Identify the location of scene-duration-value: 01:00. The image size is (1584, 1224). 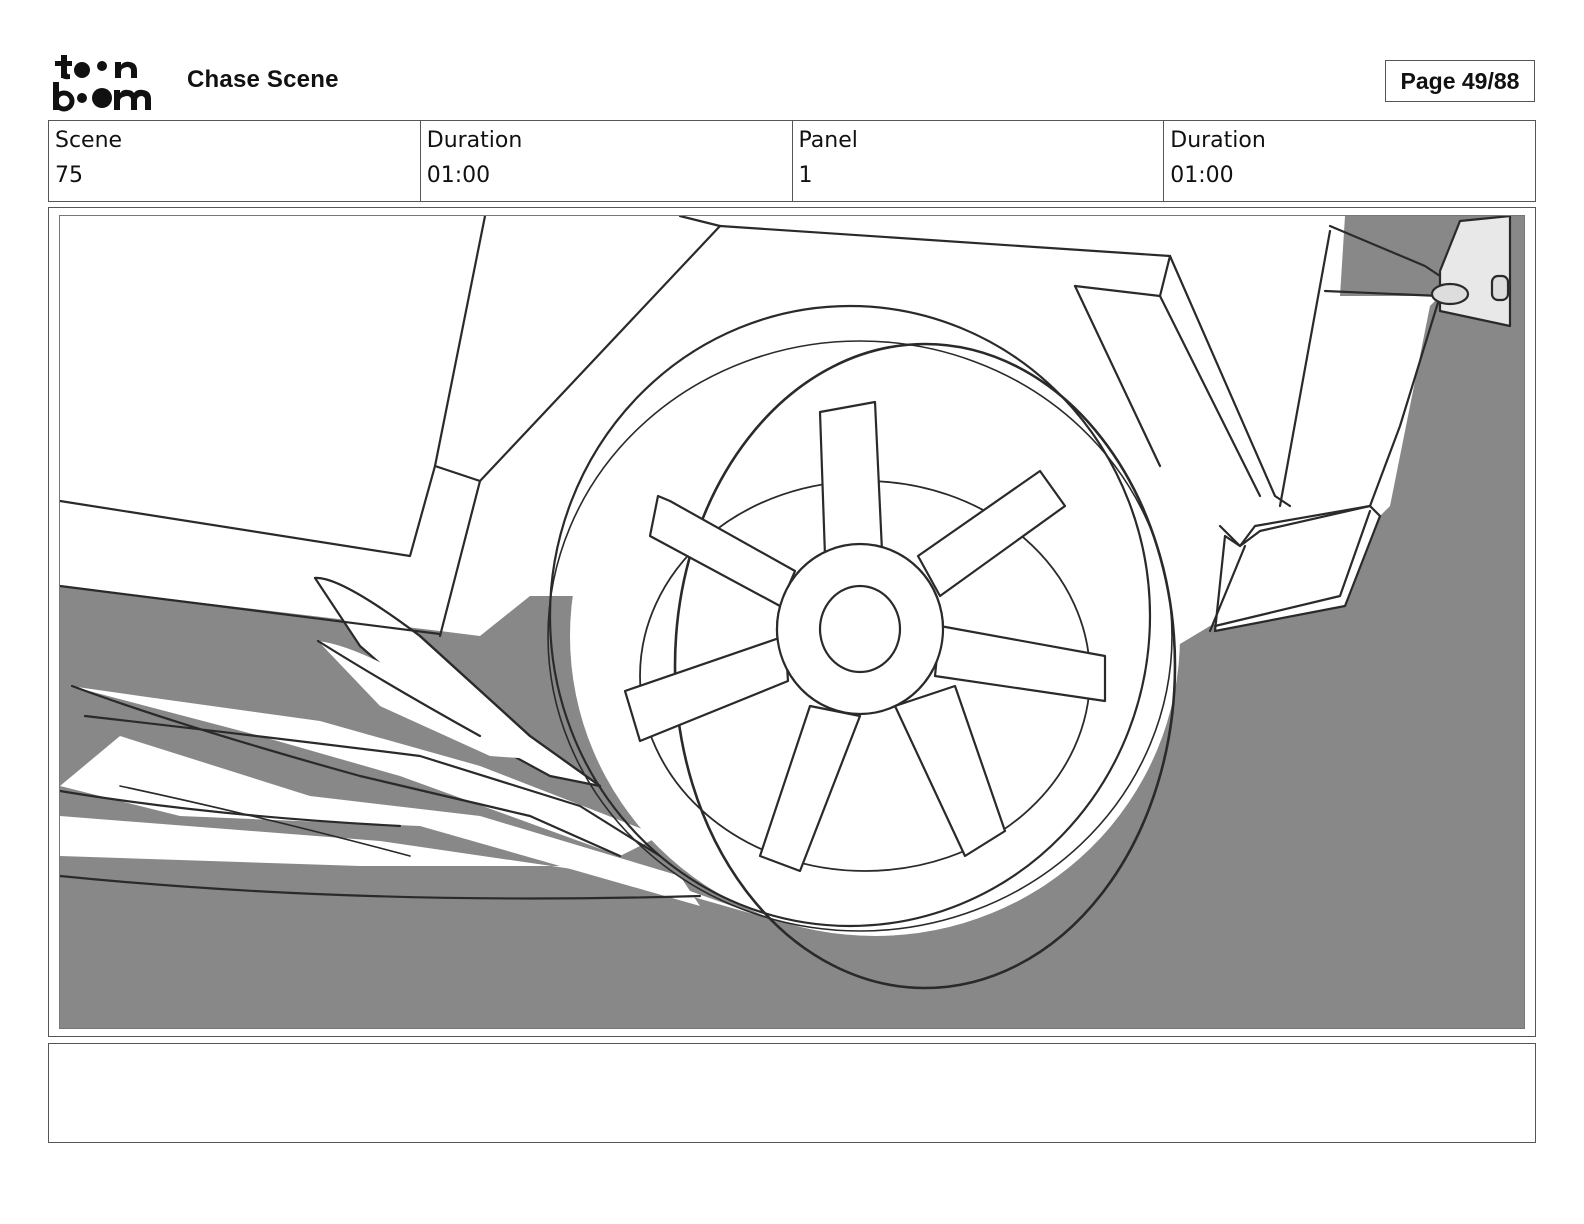
(458, 175).